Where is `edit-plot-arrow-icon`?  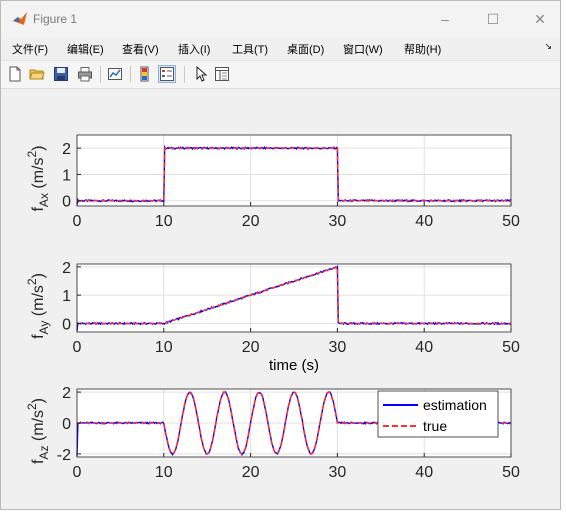
edit-plot-arrow-icon is located at coordinates (201, 74).